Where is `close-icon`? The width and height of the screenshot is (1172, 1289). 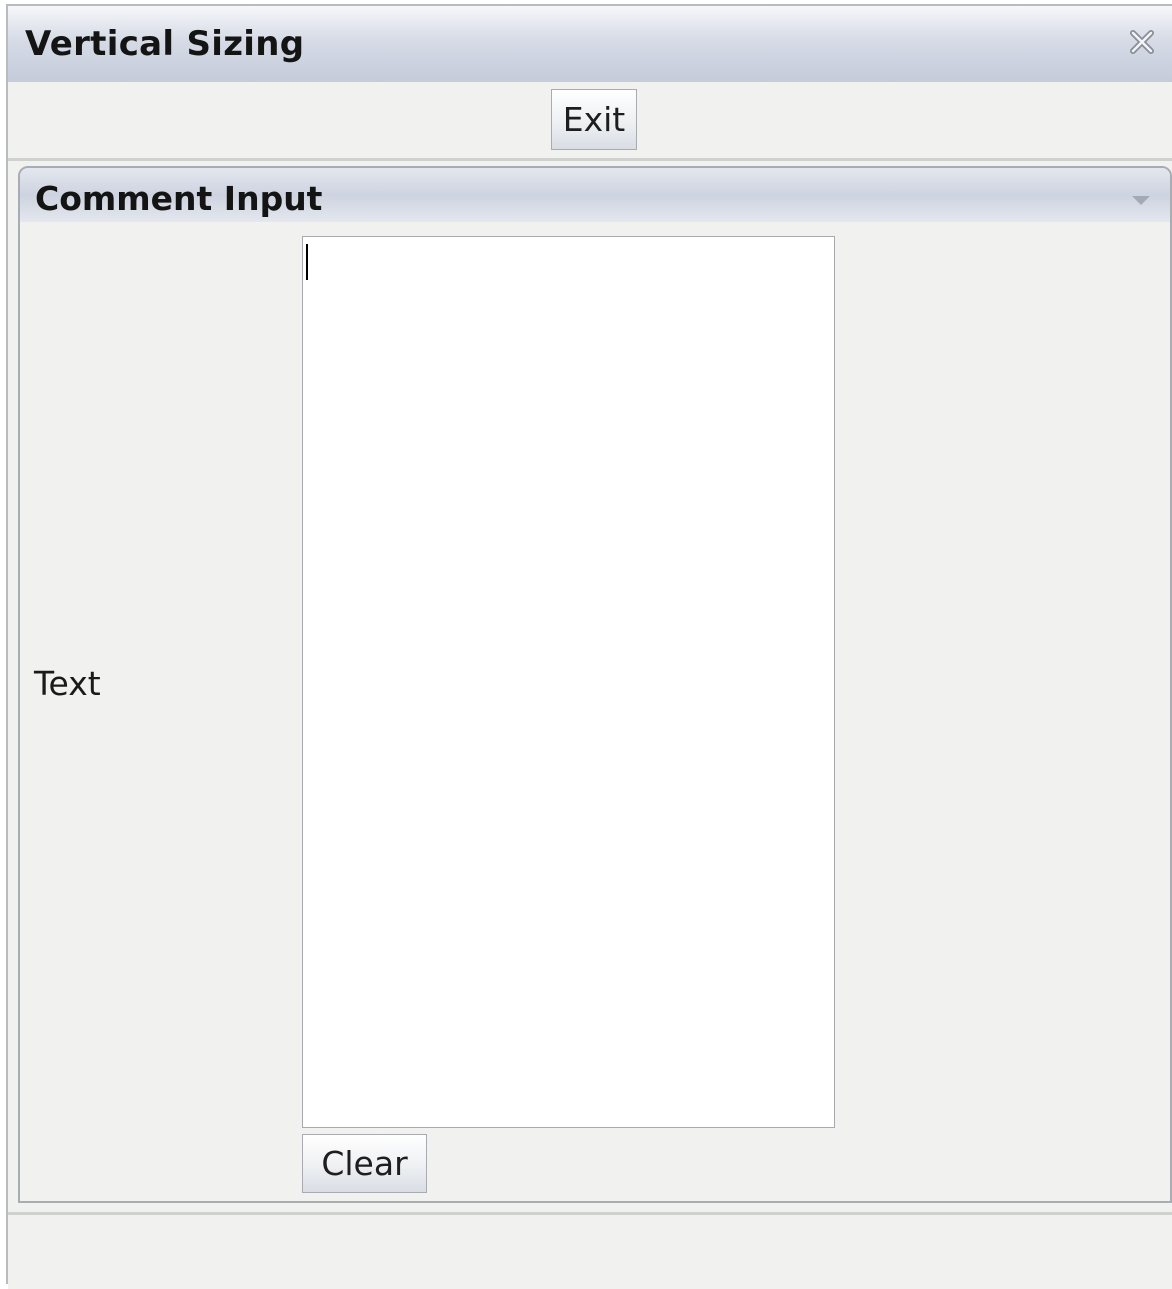
close-icon is located at coordinates (1142, 42).